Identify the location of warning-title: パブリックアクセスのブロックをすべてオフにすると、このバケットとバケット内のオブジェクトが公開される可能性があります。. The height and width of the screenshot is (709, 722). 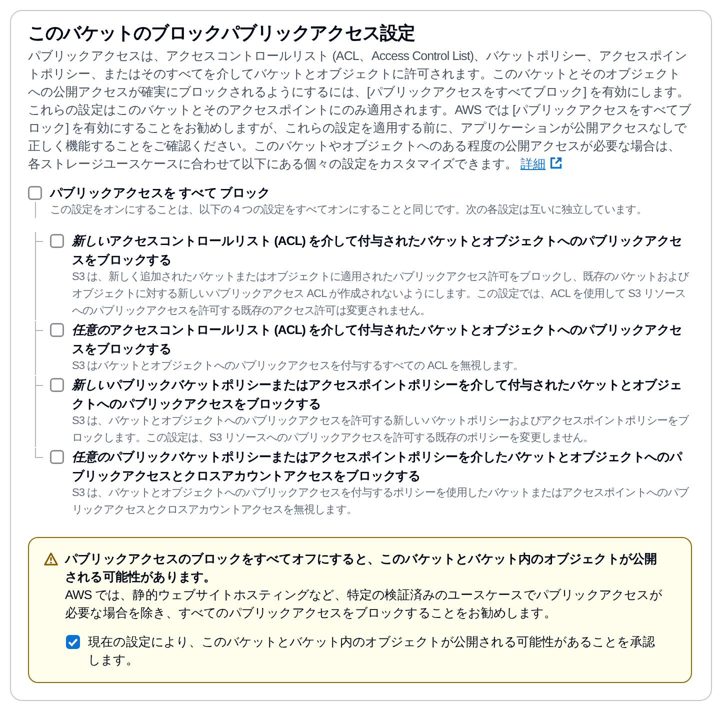
(361, 568).